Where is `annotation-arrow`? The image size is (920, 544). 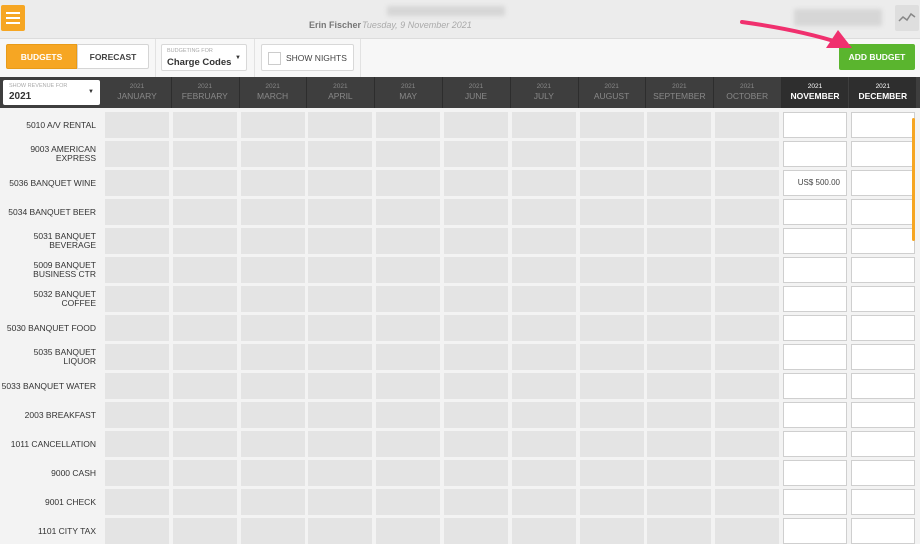
annotation-arrow is located at coordinates (796, 34).